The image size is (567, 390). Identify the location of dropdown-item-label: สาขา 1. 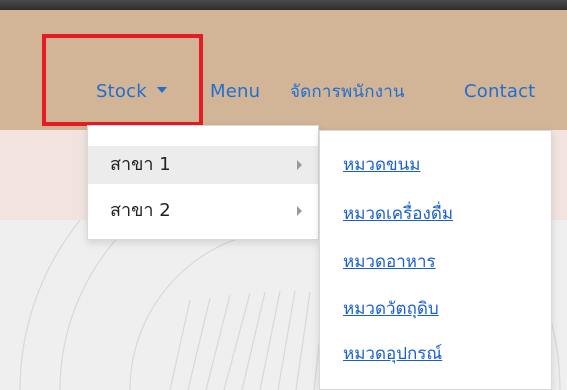
(140, 164).